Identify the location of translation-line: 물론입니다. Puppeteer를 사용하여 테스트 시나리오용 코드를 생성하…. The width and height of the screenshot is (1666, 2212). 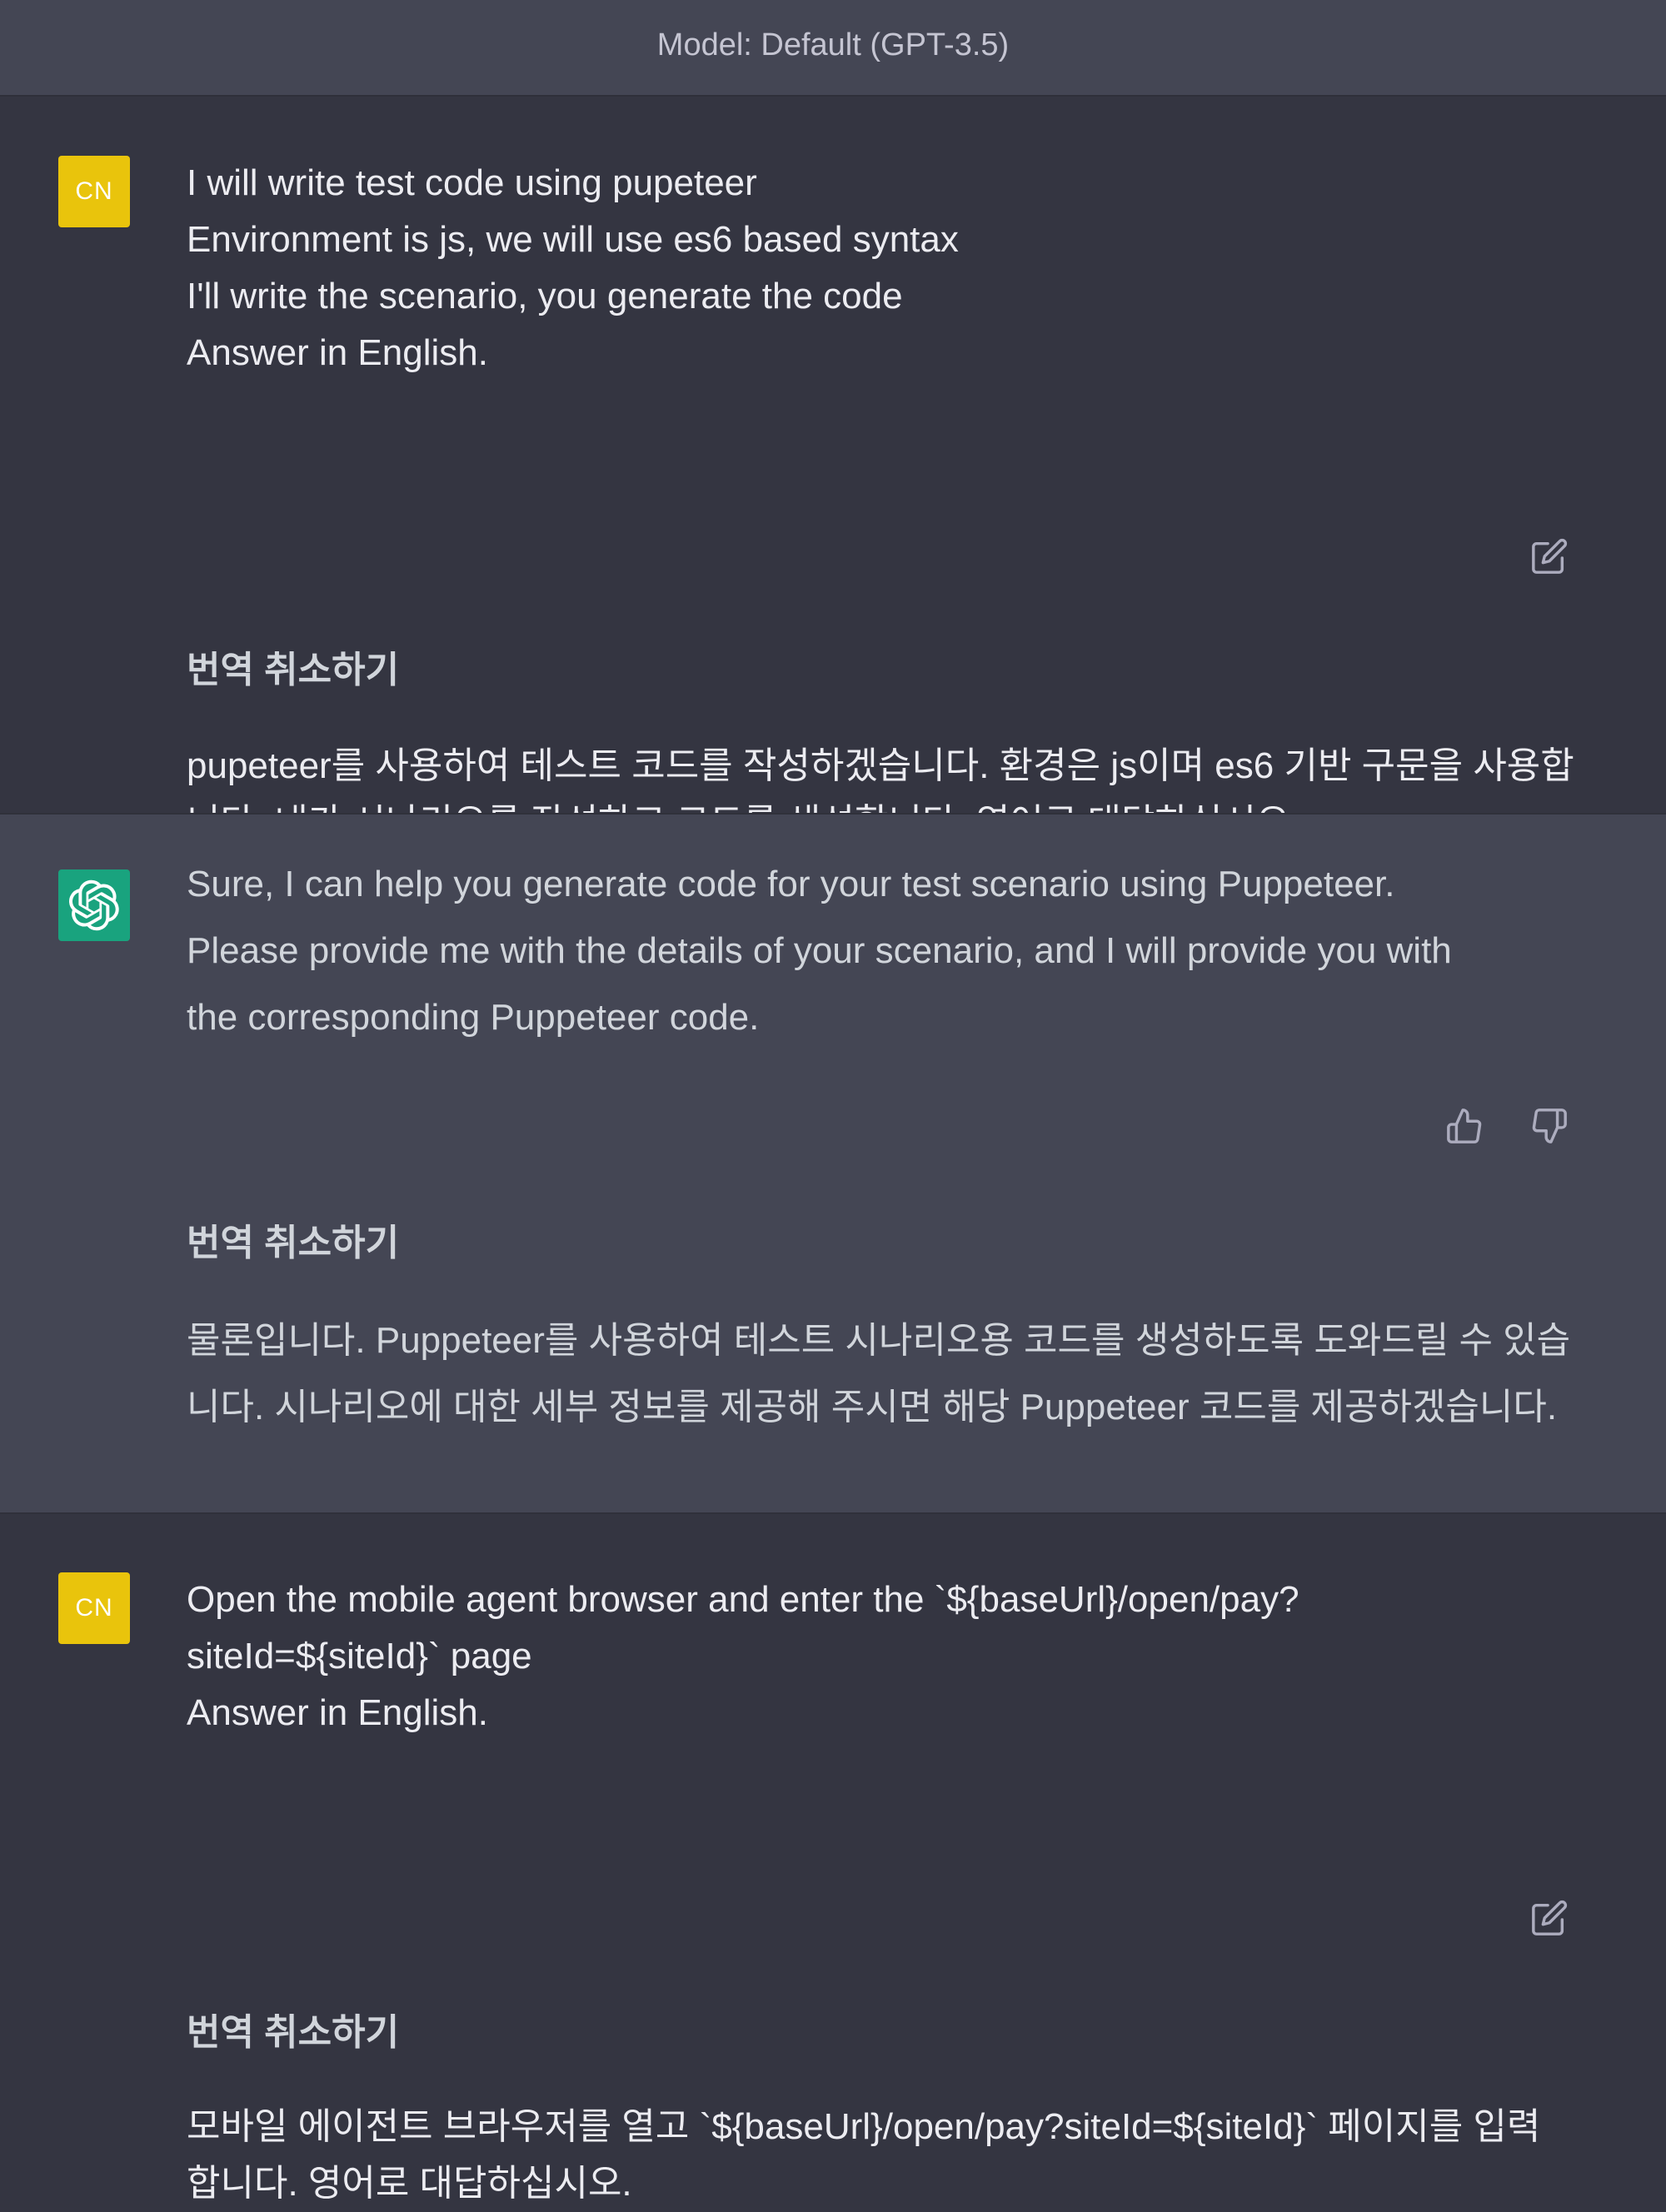
(879, 1340).